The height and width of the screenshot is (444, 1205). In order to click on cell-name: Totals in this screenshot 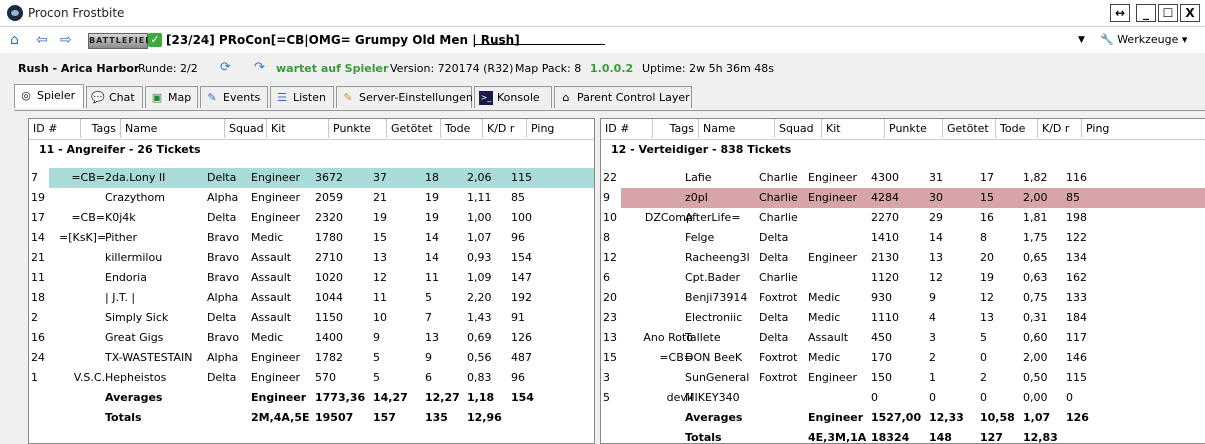, I will do `click(703, 437)`.